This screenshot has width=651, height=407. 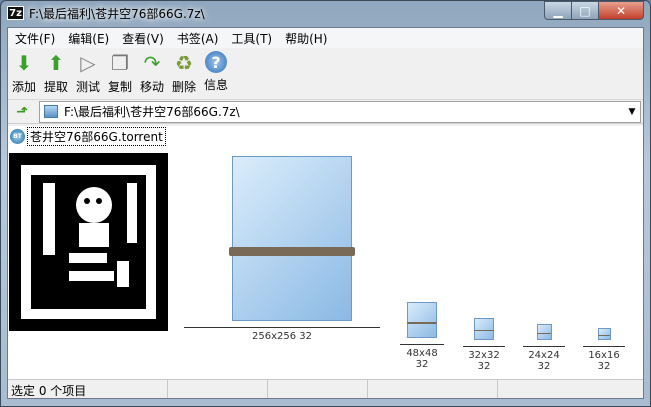 What do you see at coordinates (200, 38) in the screenshot?
I see `menu-bookmarks: 书签(A)` at bounding box center [200, 38].